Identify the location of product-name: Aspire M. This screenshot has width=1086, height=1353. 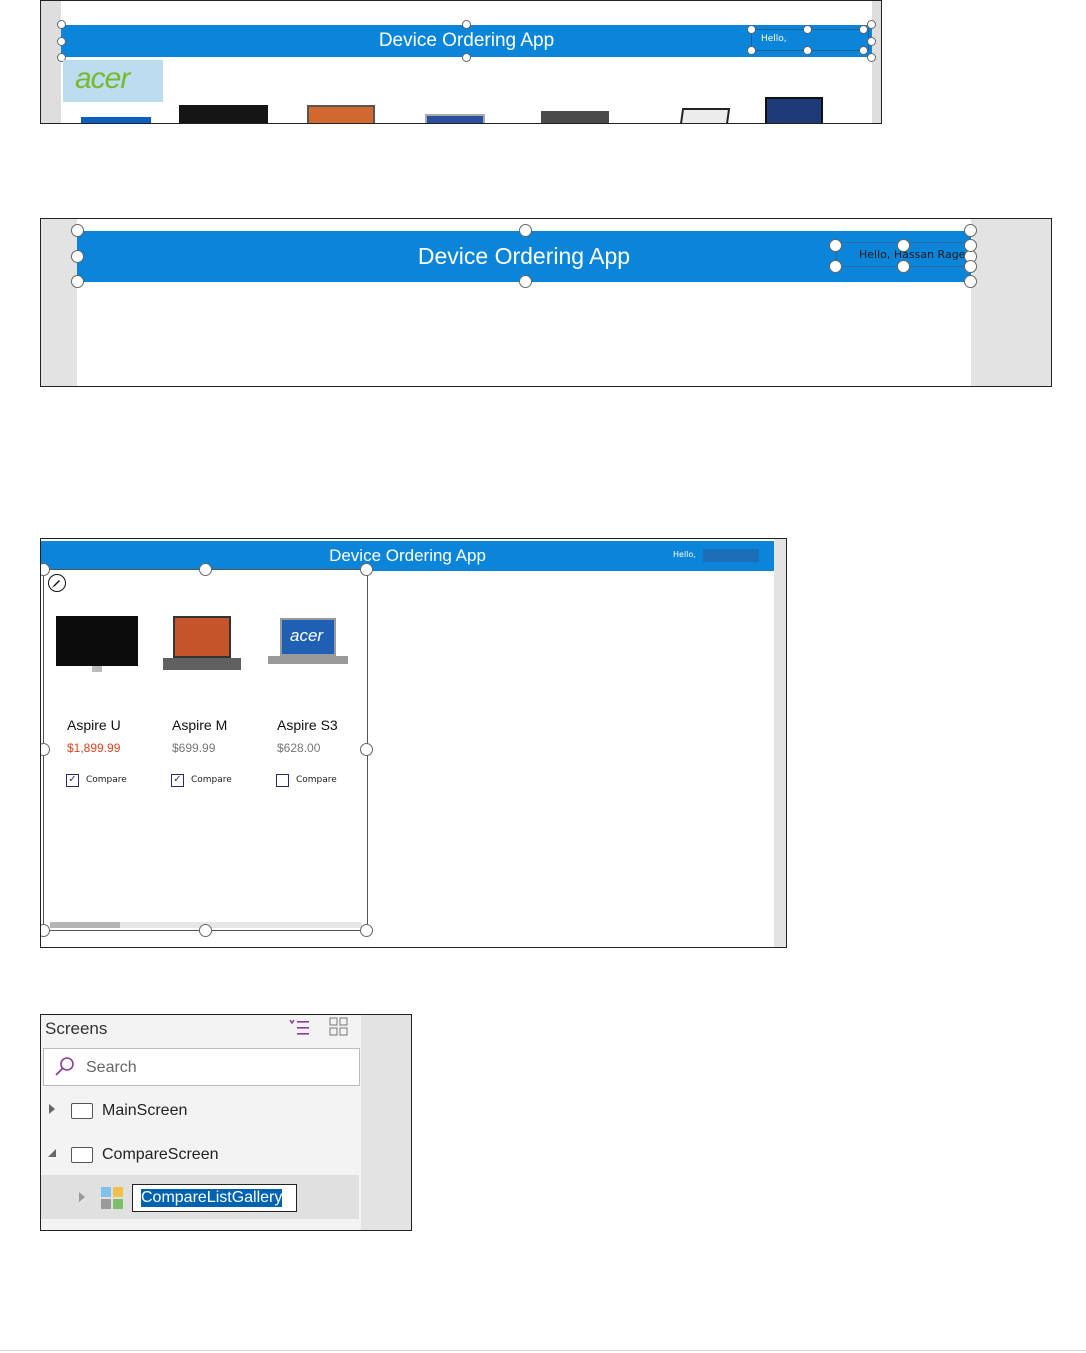
(200, 725).